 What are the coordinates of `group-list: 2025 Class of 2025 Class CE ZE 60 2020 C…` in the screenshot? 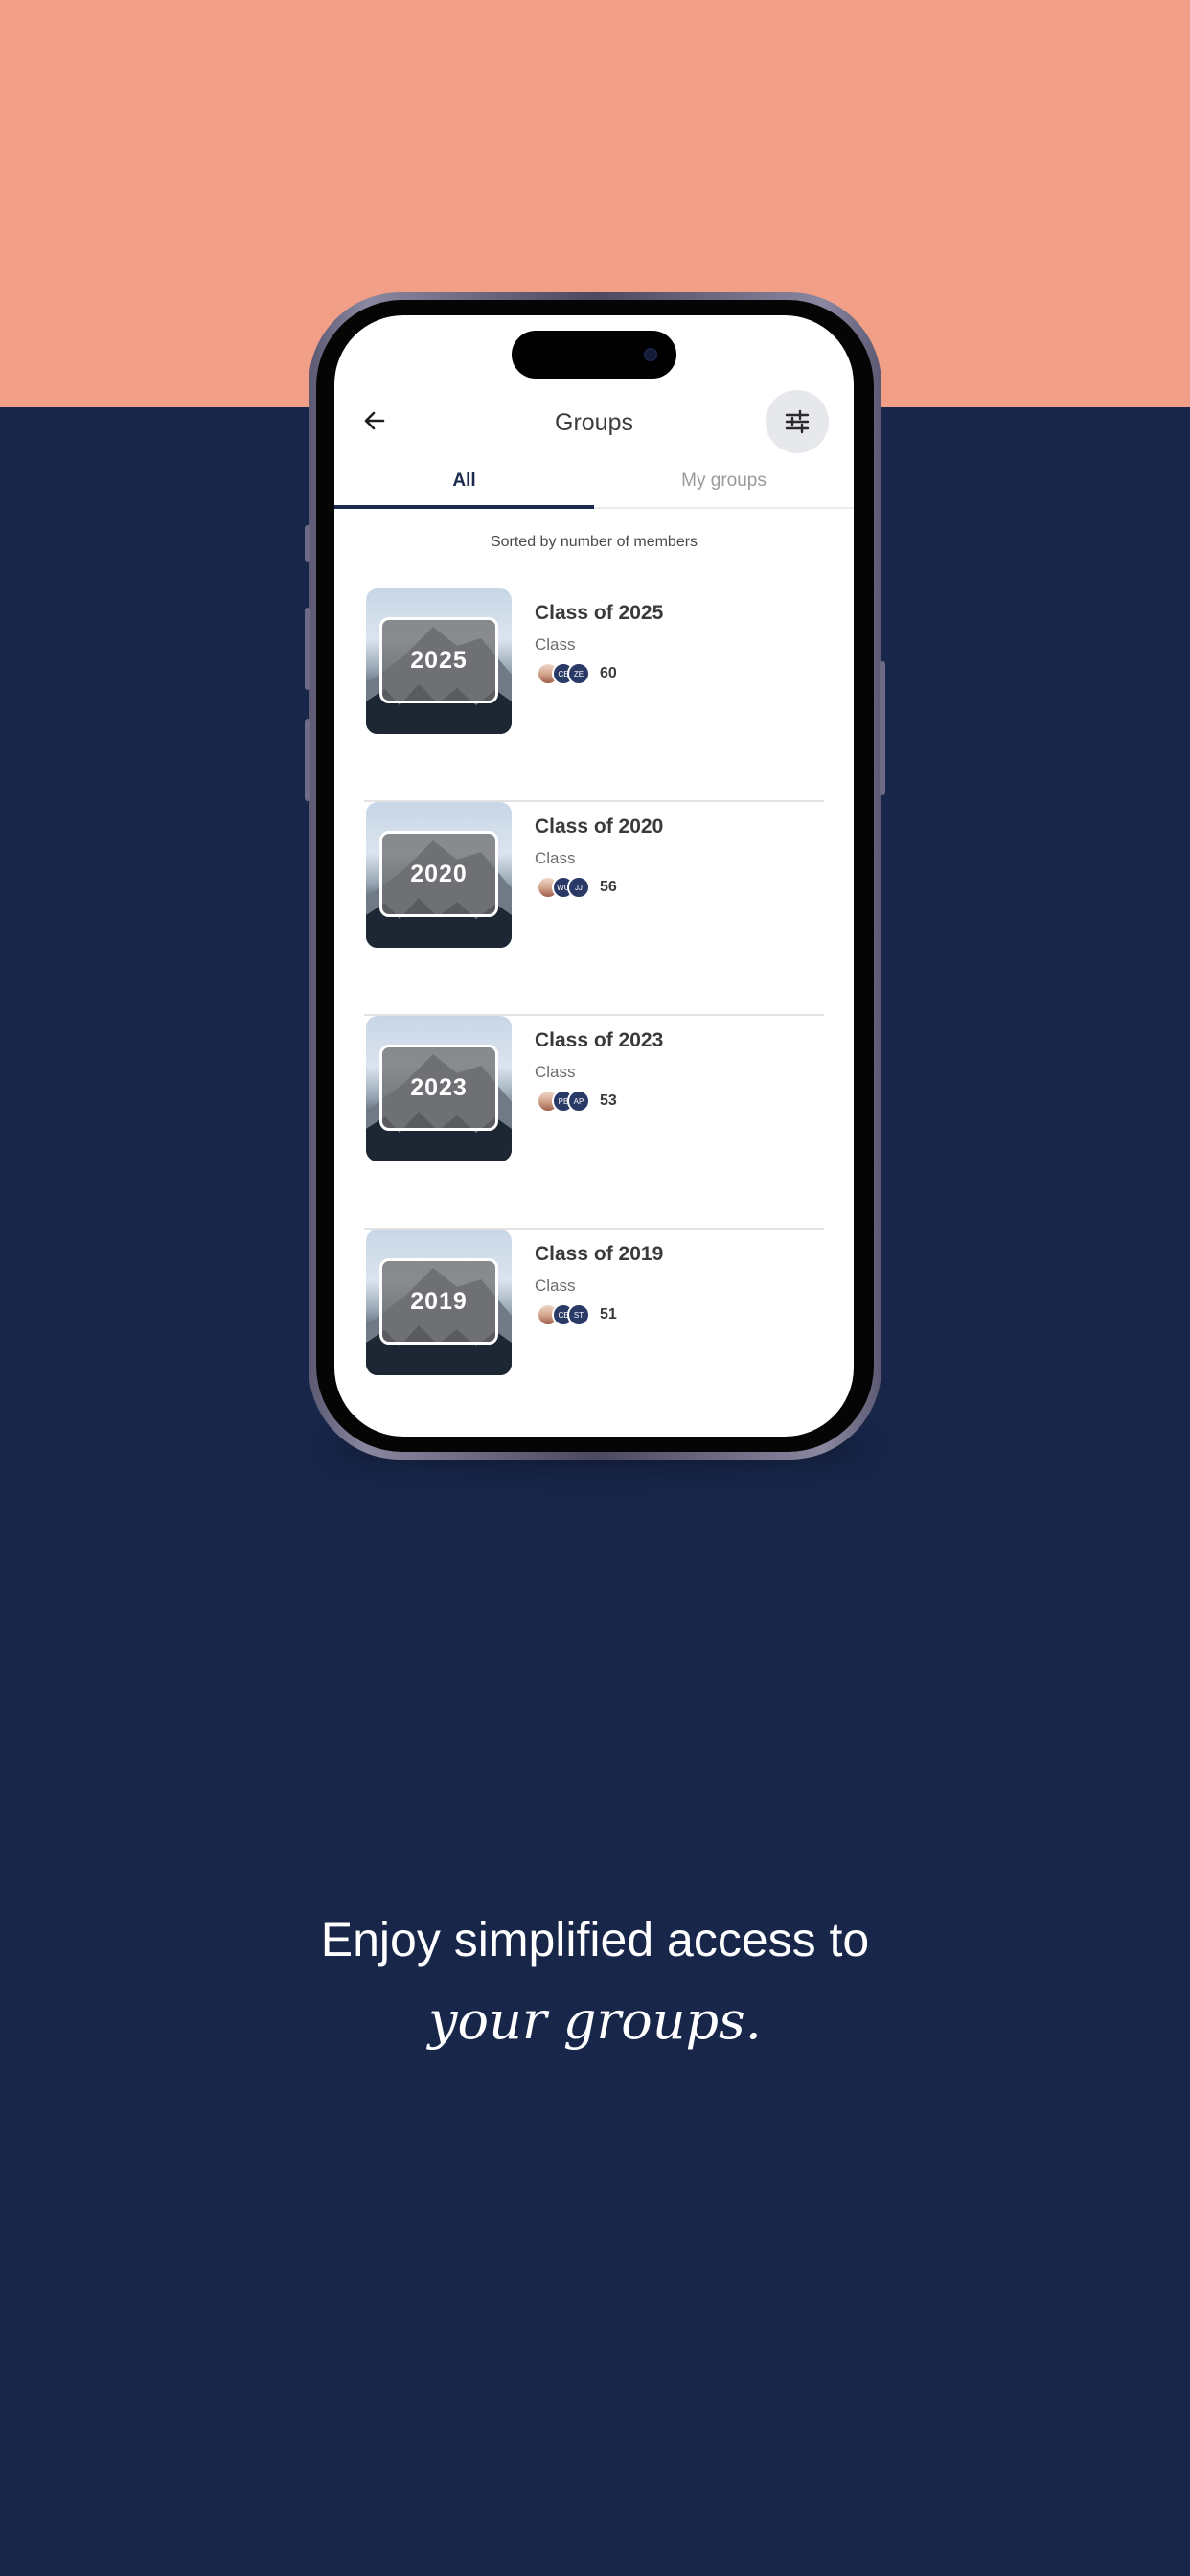 It's located at (594, 1012).